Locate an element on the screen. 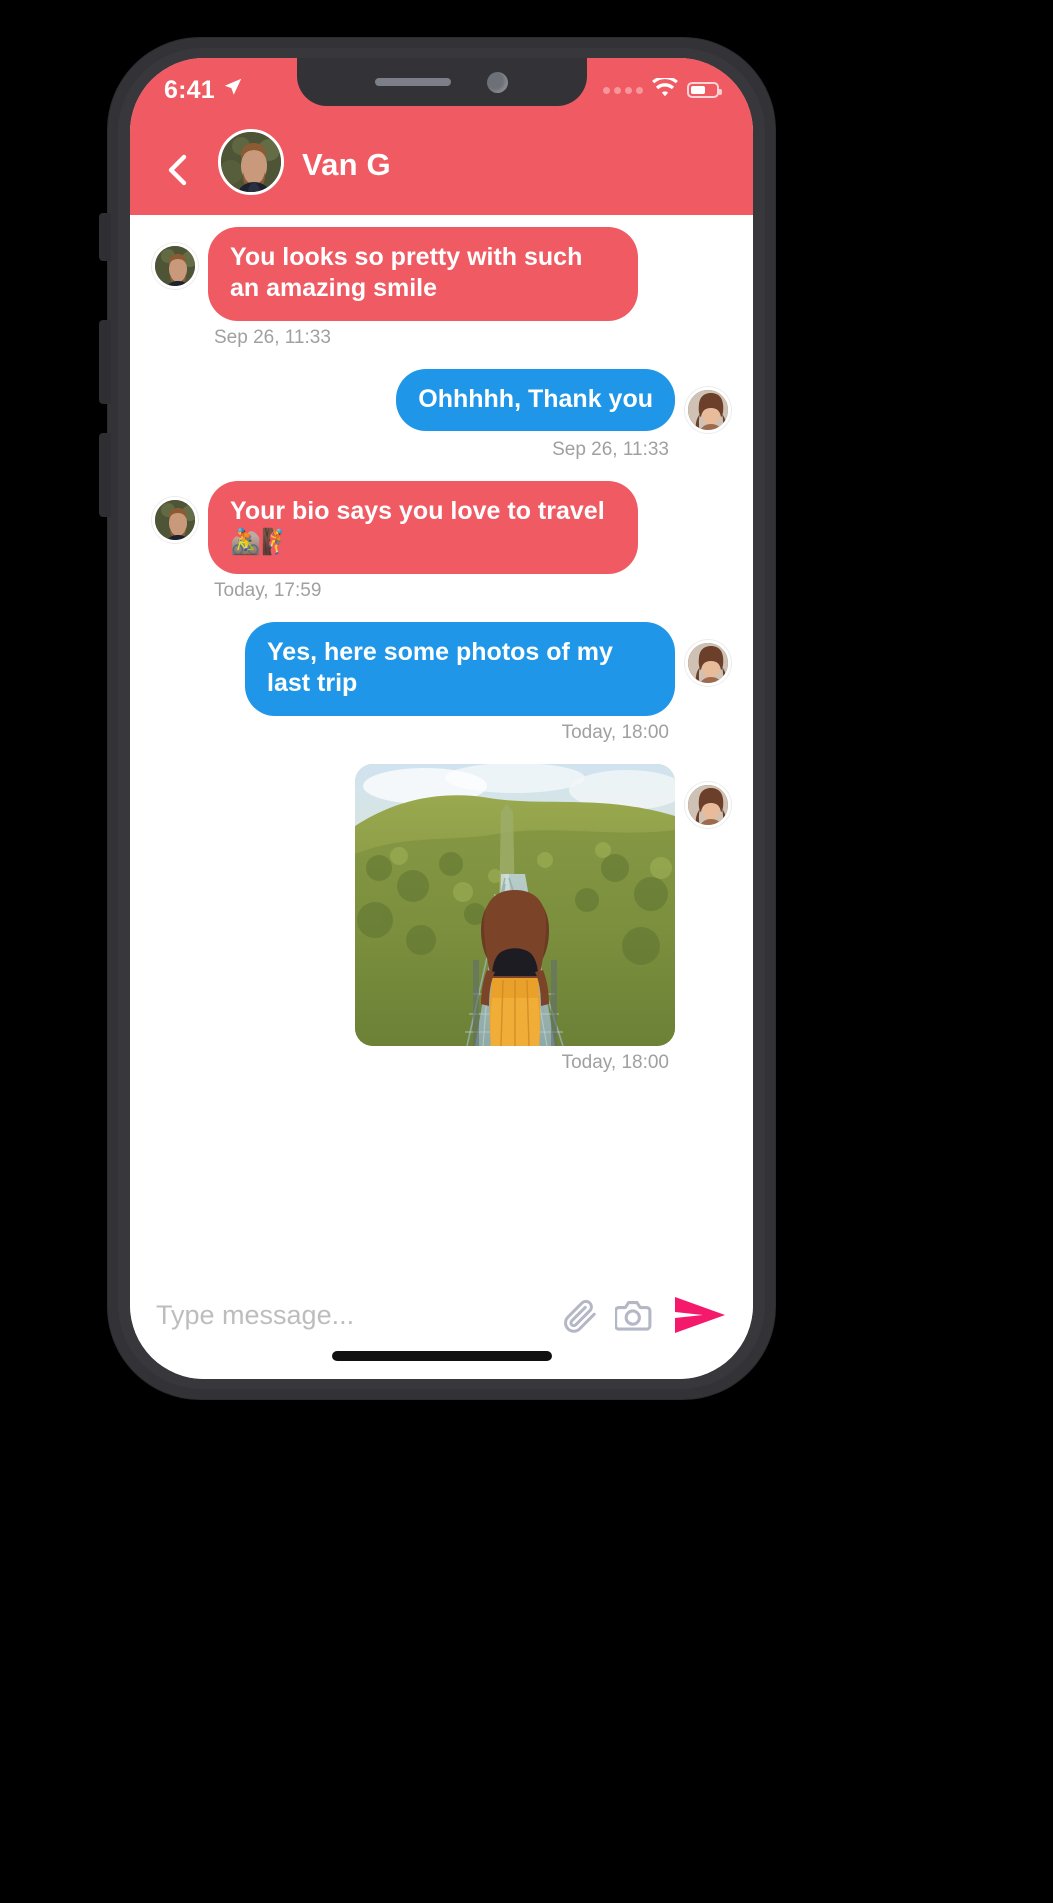 The width and height of the screenshot is (1053, 1903). status-bar-right is located at coordinates (662, 89).